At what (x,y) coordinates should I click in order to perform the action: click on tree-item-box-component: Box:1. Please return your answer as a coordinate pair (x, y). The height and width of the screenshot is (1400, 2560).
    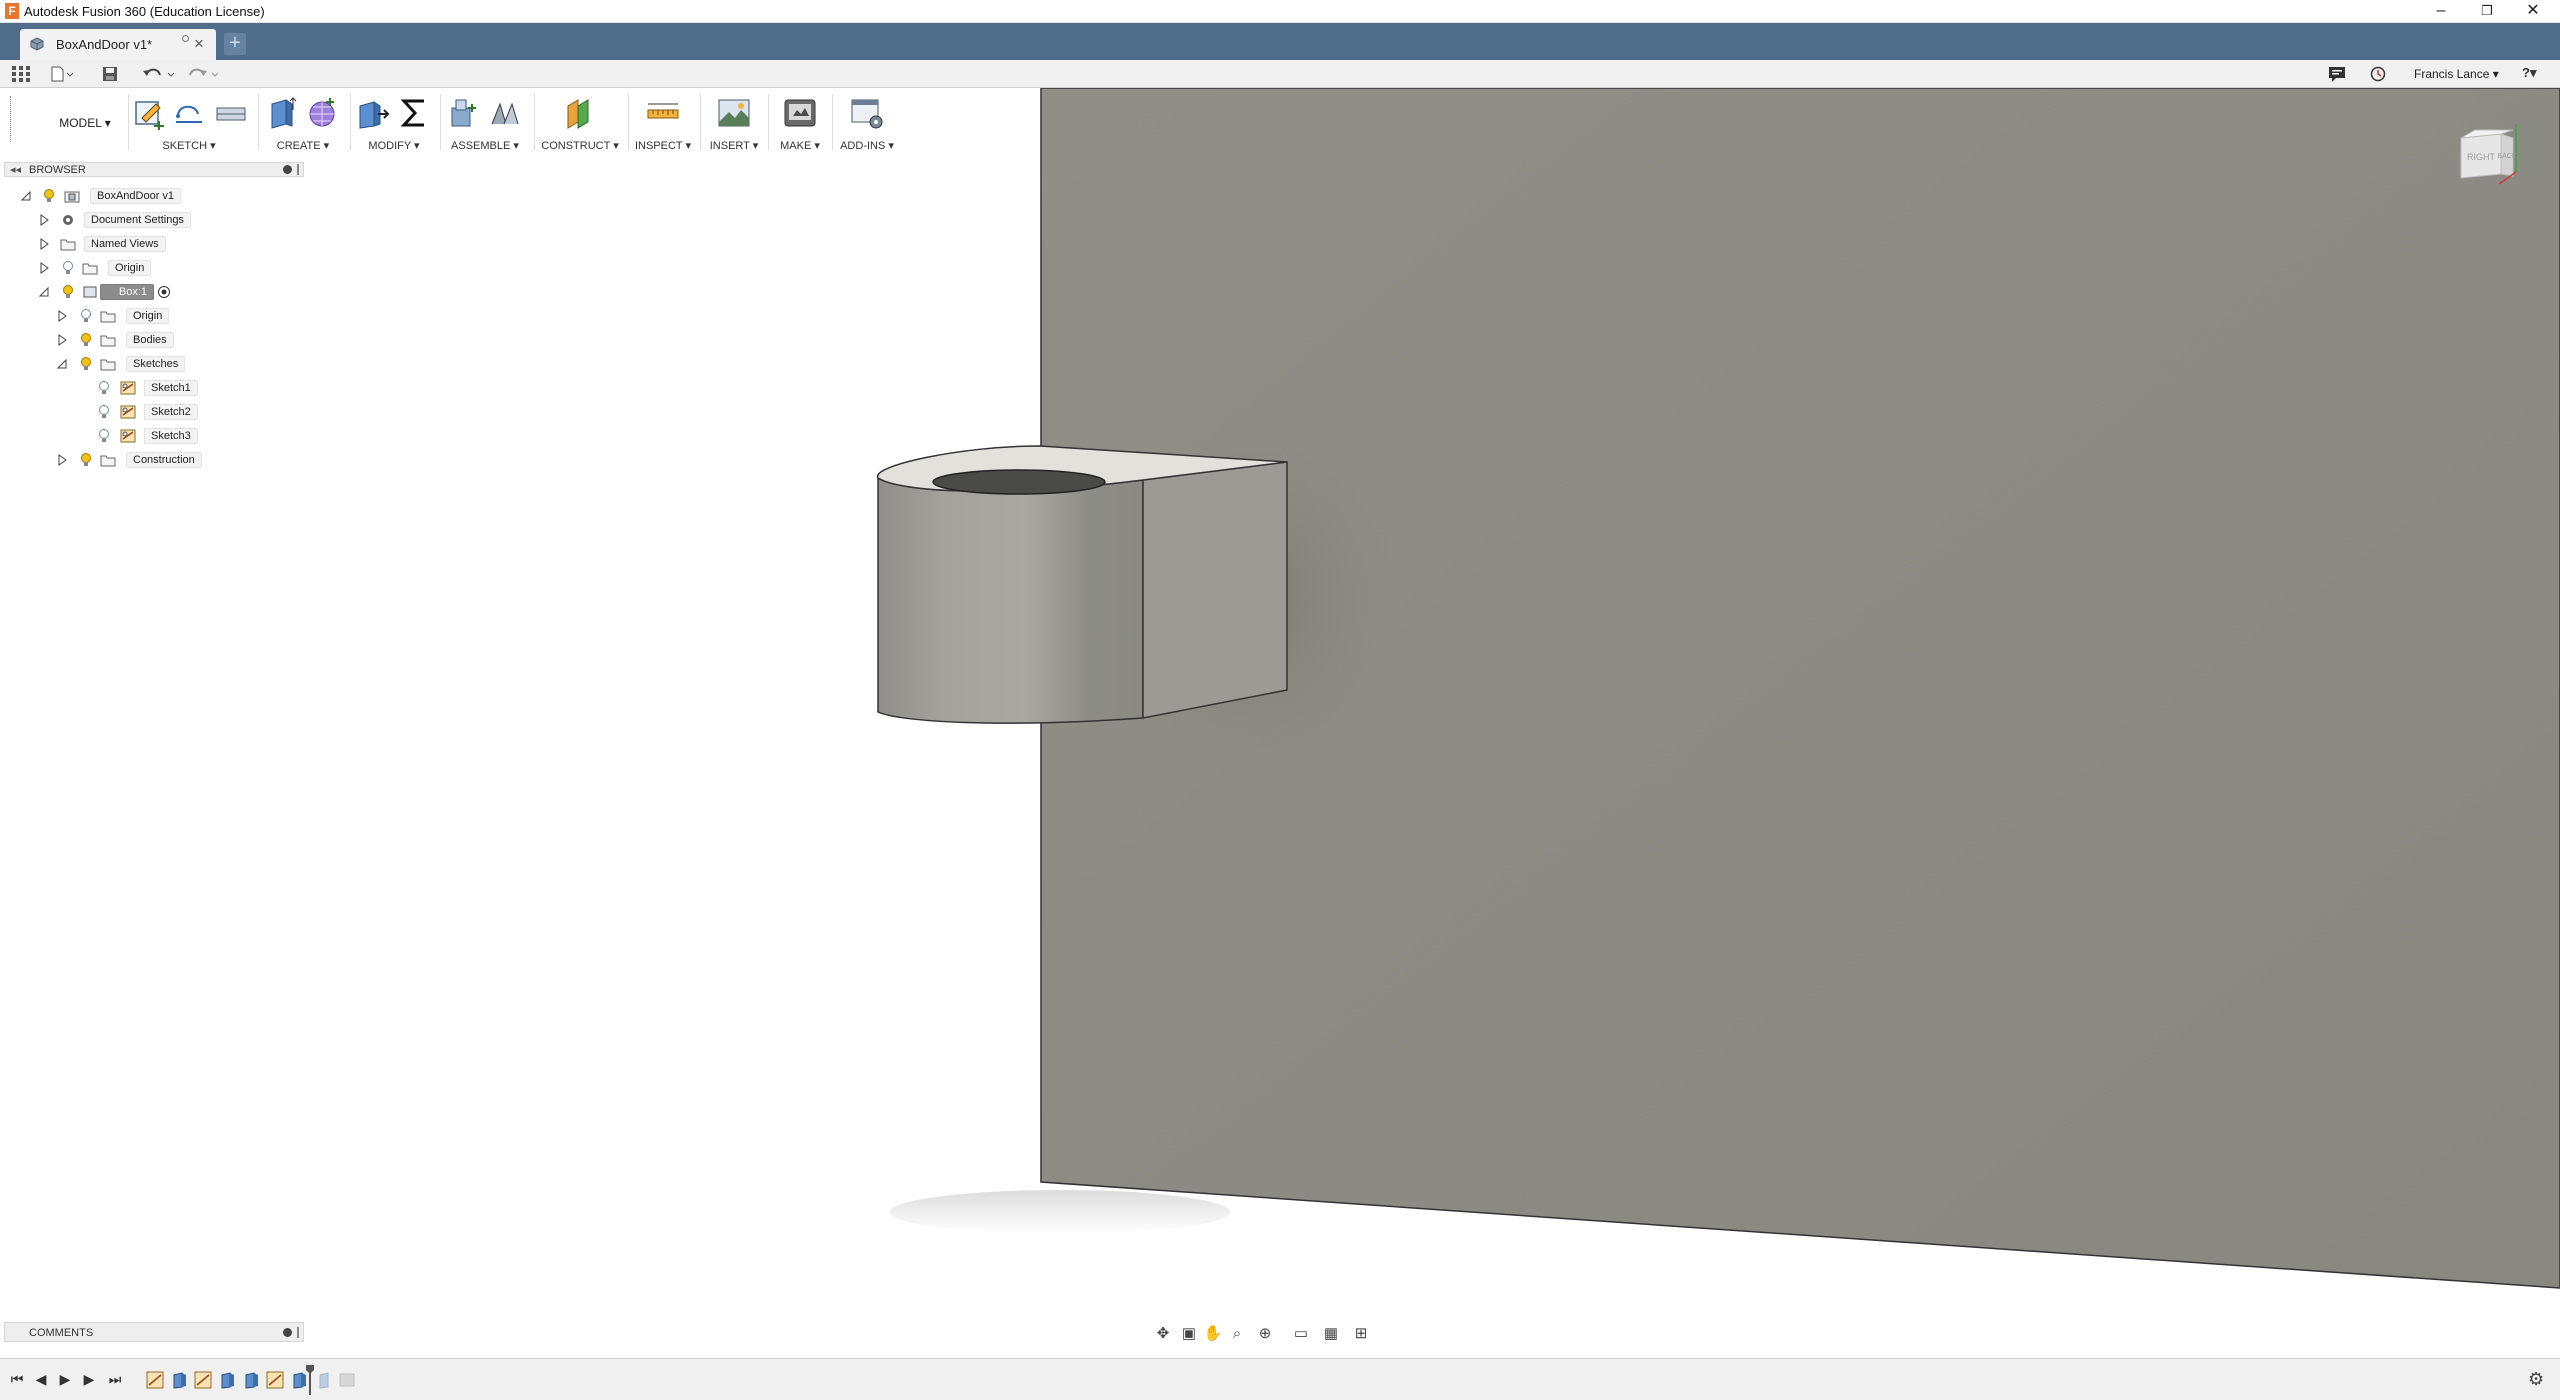
    Looking at the image, I should click on (150, 292).